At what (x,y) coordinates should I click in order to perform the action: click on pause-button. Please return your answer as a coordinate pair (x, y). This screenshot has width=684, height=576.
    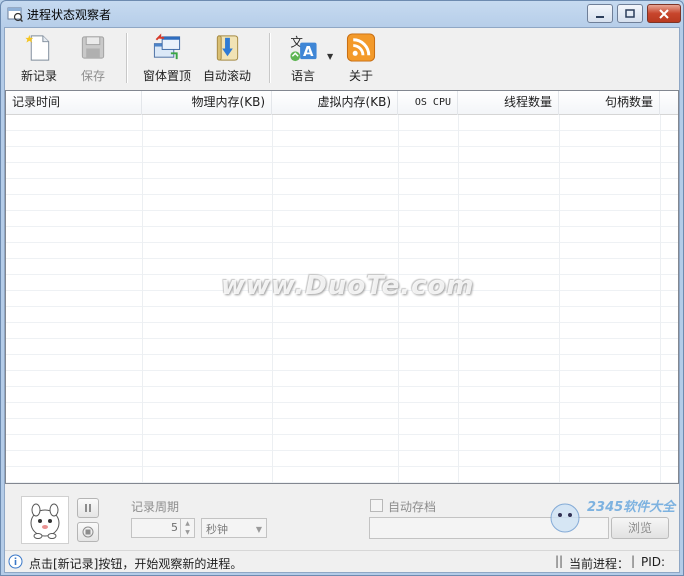
    Looking at the image, I should click on (88, 508).